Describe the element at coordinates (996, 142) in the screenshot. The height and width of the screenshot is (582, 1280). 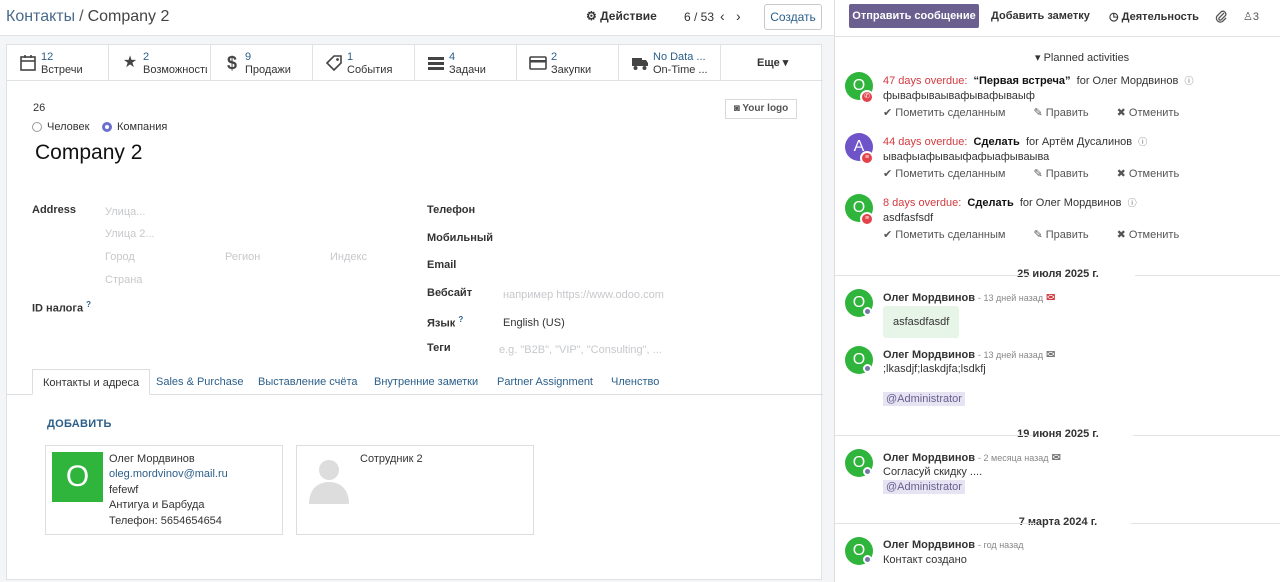
I see `activity-summary: Сделать` at that location.